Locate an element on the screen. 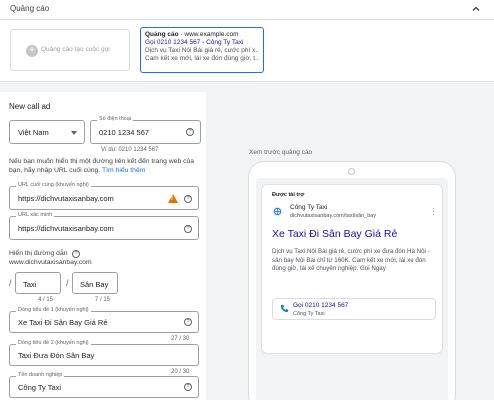  path1-field: Taxi is located at coordinates (38, 283).